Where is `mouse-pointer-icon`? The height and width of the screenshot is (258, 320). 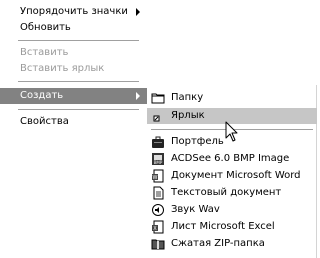 mouse-pointer-icon is located at coordinates (231, 131).